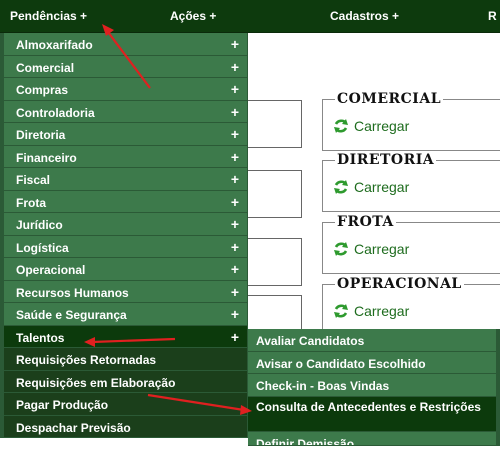 This screenshot has height=450, width=500. I want to click on menu-item-requisicoes-elaboracao: Requisições em Elaboração, so click(124, 381).